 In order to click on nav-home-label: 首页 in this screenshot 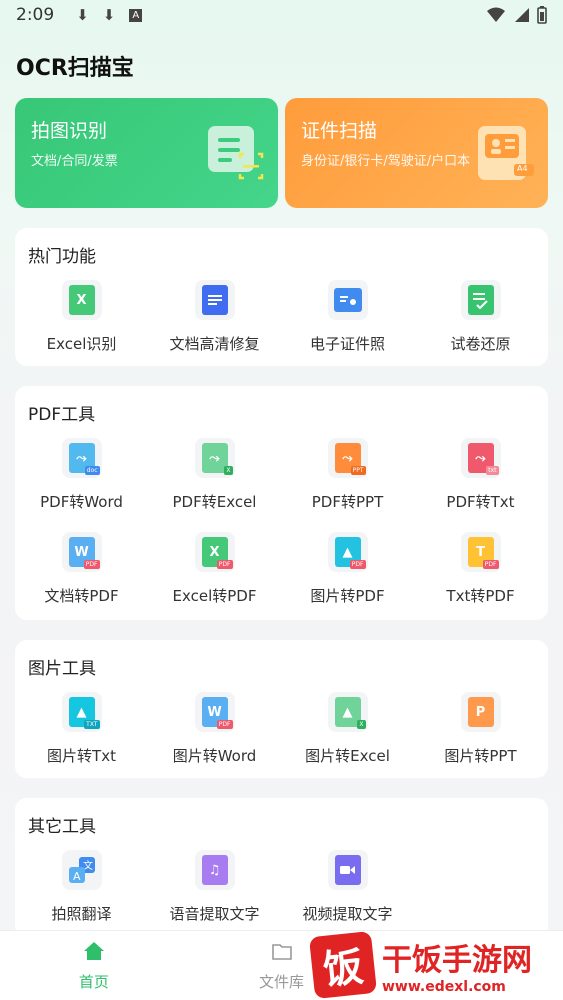, I will do `click(93, 982)`.